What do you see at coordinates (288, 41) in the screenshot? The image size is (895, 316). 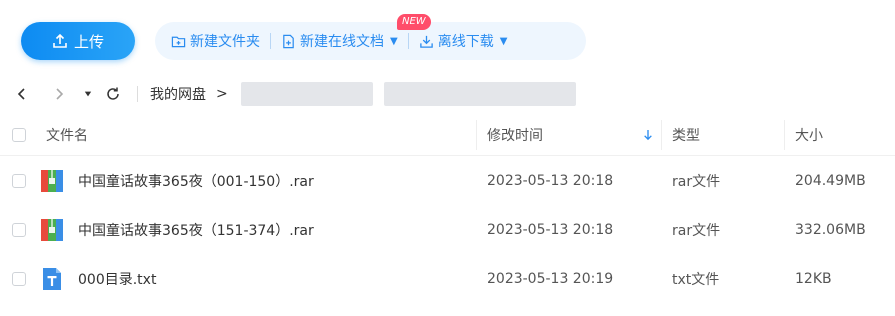 I see `new-doc-icon` at bounding box center [288, 41].